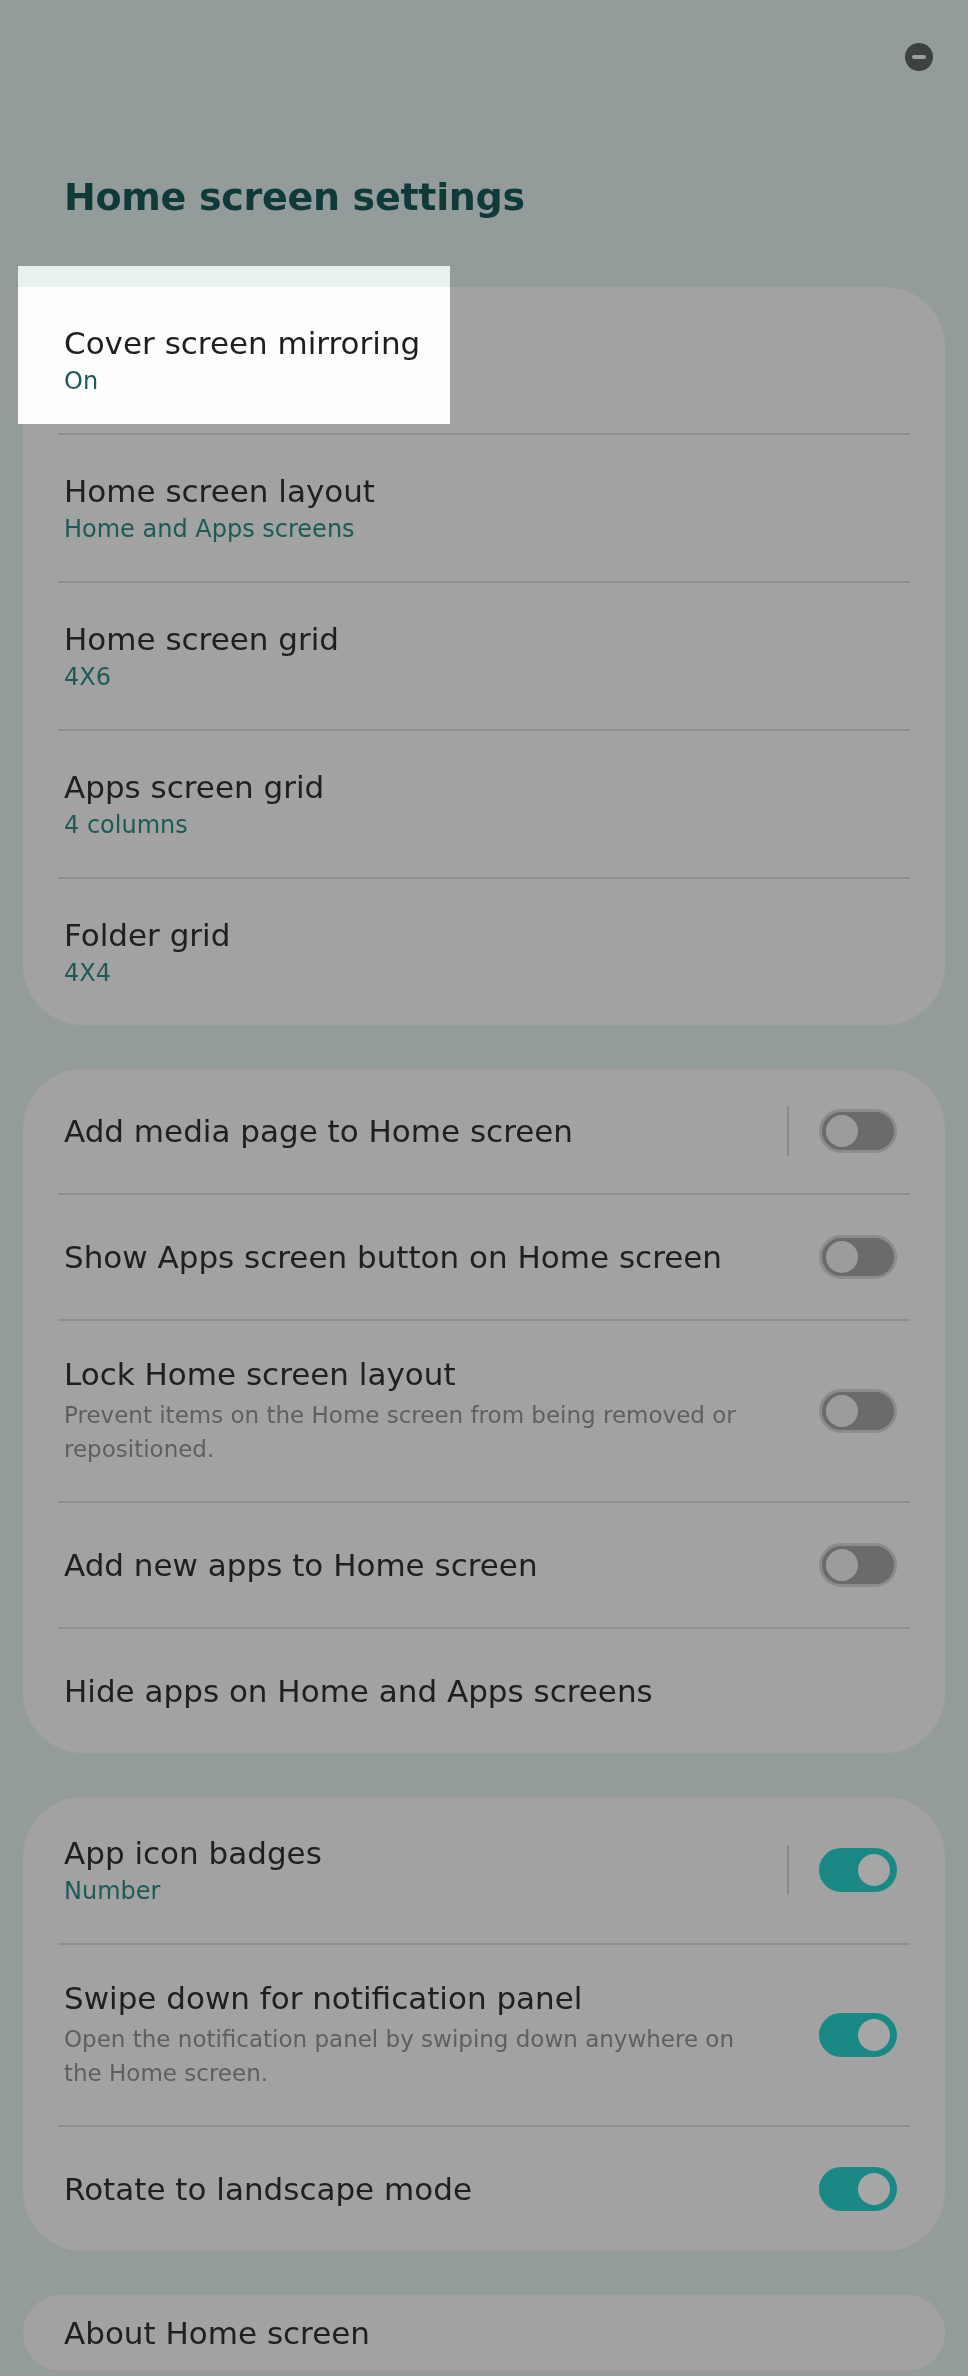 This screenshot has width=968, height=2376. Describe the element at coordinates (88, 973) in the screenshot. I see `setting-value: 4X4` at that location.